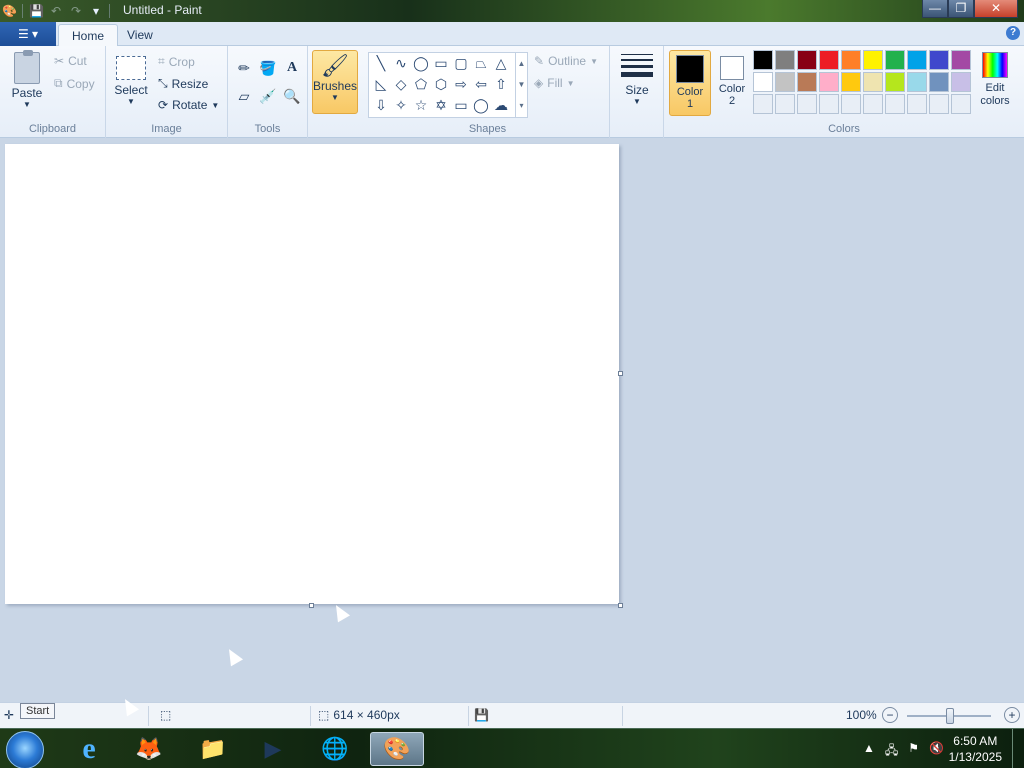 The image size is (1024, 768). What do you see at coordinates (501, 84) in the screenshot?
I see `up-arrow-shape-icon: ⇧` at bounding box center [501, 84].